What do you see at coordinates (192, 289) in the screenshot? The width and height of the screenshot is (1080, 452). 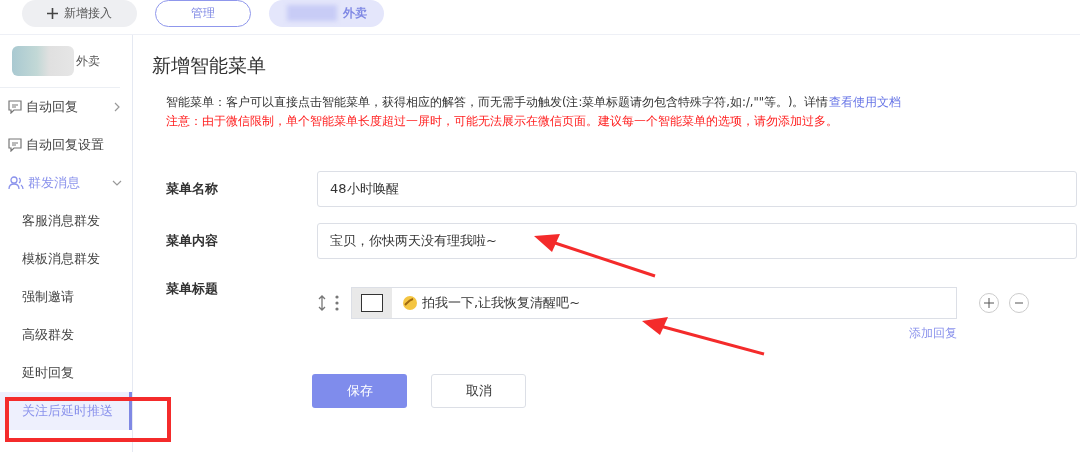 I see `field-label: 菜单标题` at bounding box center [192, 289].